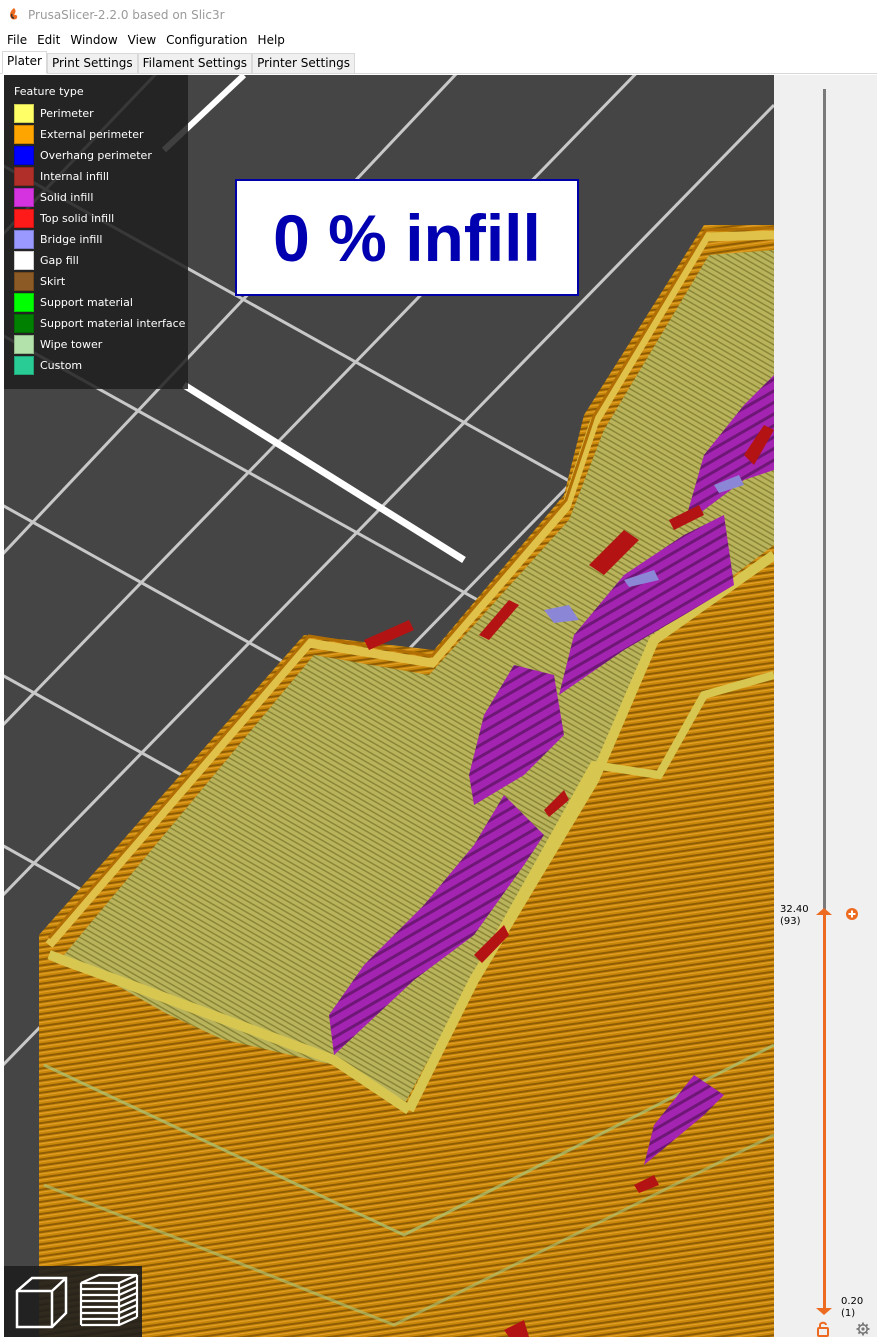 This screenshot has height=1337, width=877. I want to click on lower-layer-height: 0.20, so click(852, 1301).